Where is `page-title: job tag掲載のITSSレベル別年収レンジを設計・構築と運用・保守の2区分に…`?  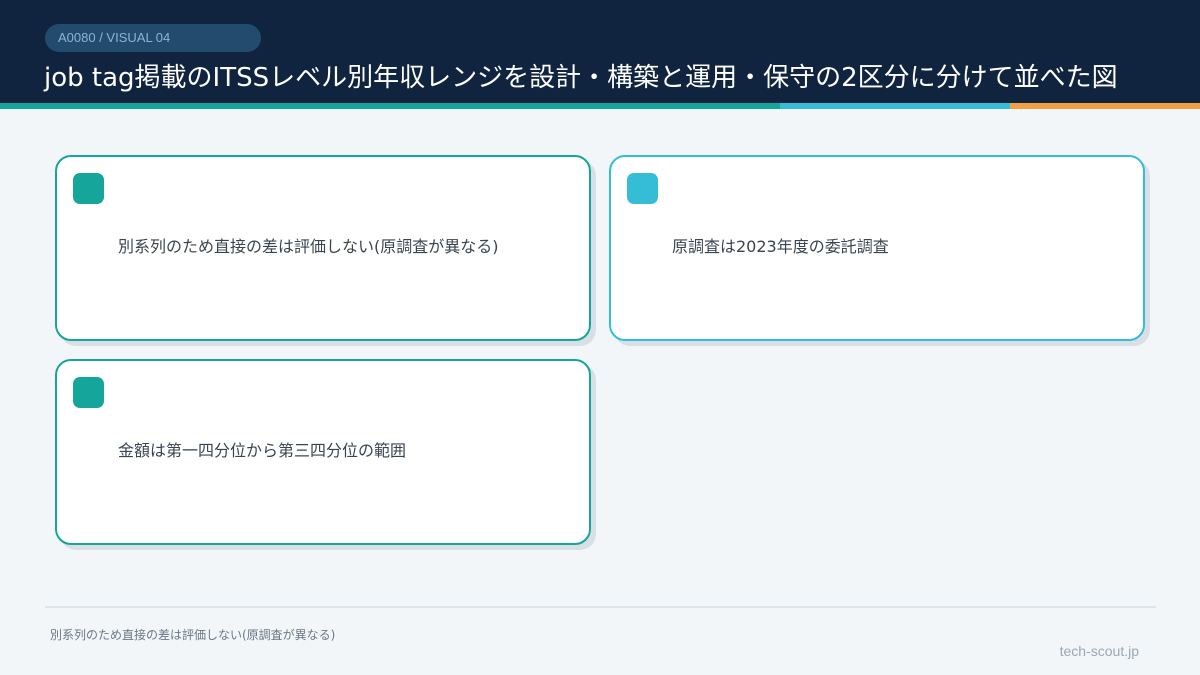 page-title: job tag掲載のITSSレベル別年収レンジを設計・構築と運用・保守の2区分に… is located at coordinates (581, 78).